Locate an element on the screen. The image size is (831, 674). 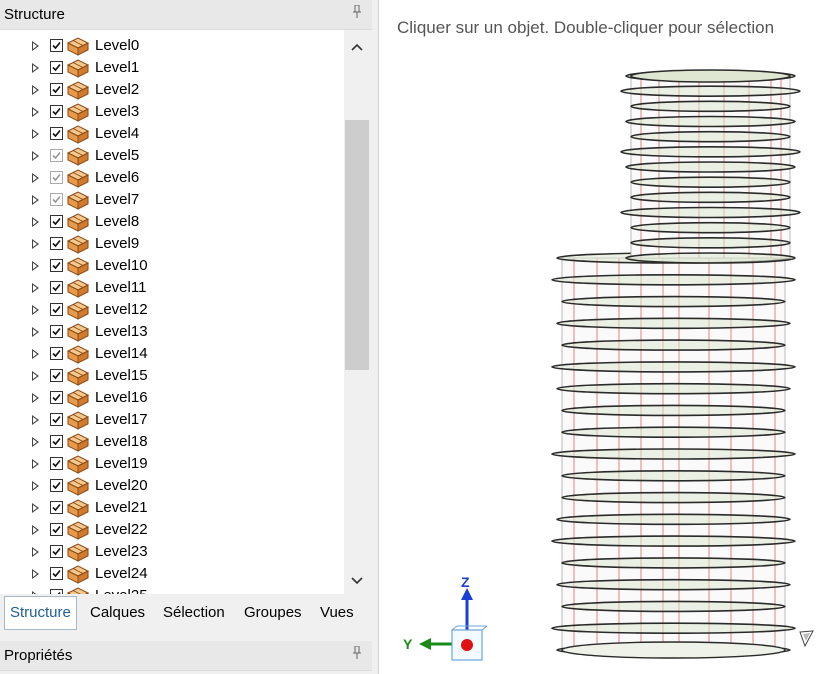
tab-groupes: Groupes is located at coordinates (273, 612).